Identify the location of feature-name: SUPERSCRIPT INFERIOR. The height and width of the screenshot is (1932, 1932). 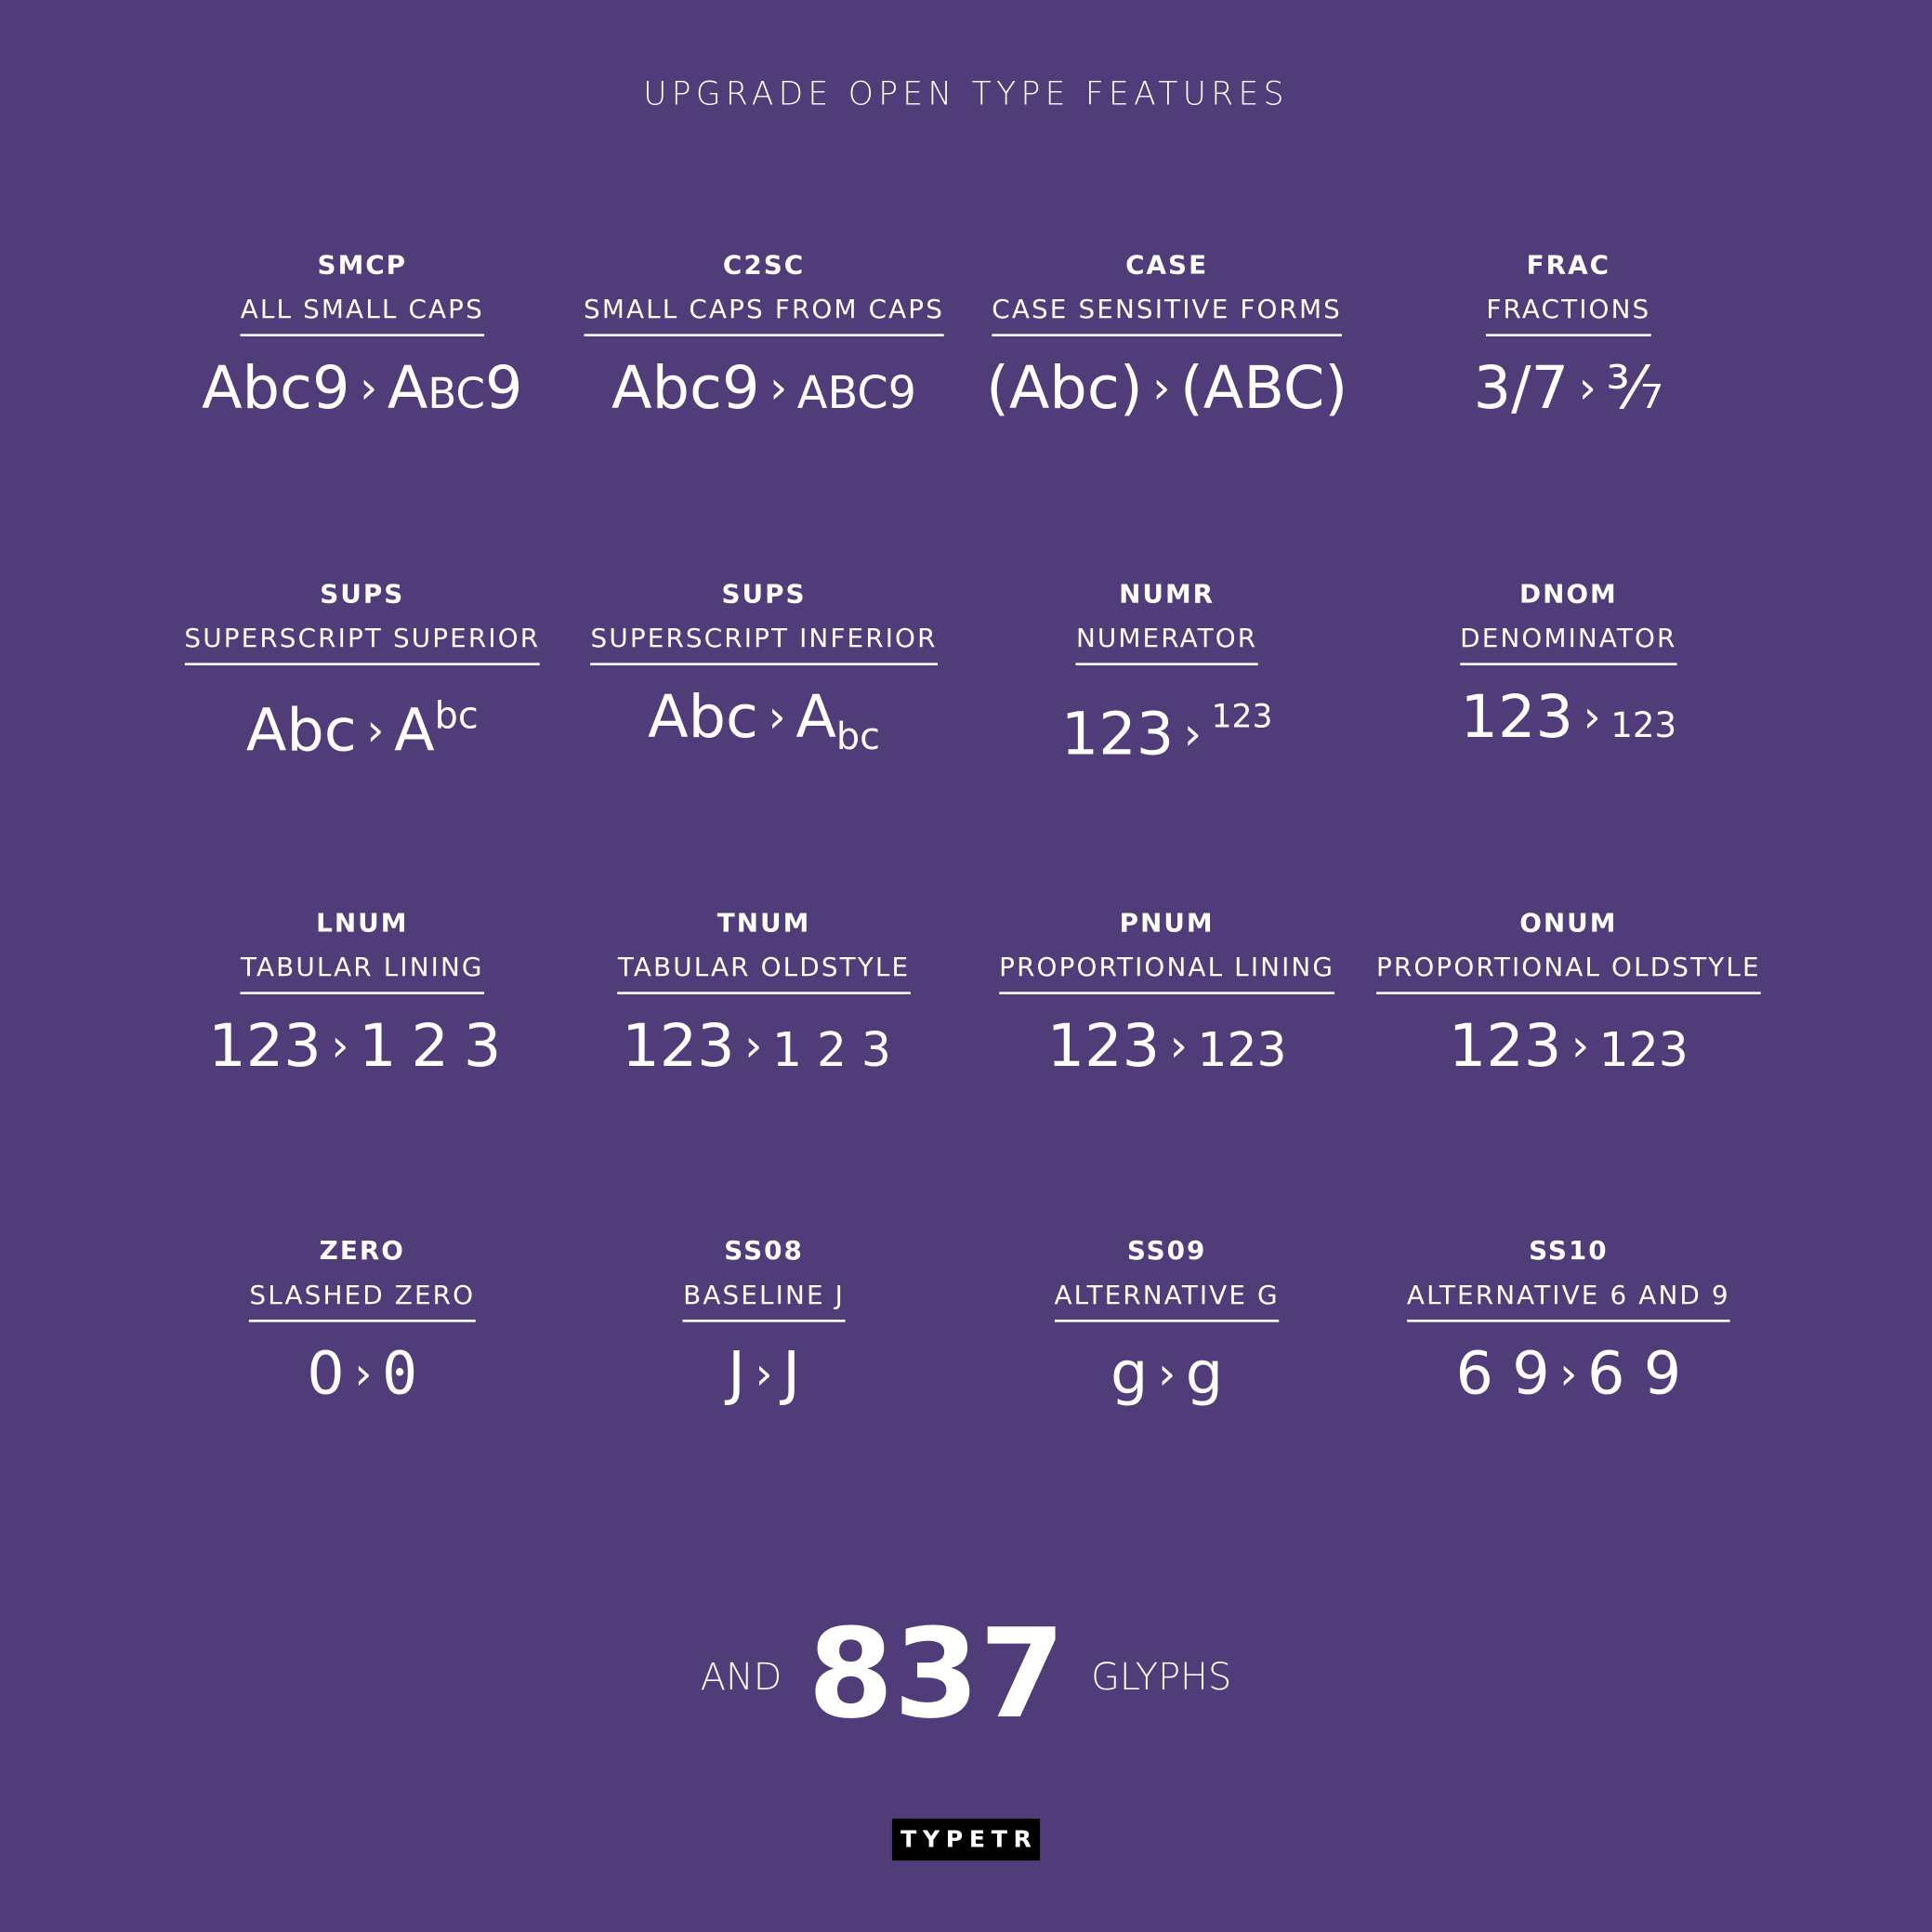
(764, 644).